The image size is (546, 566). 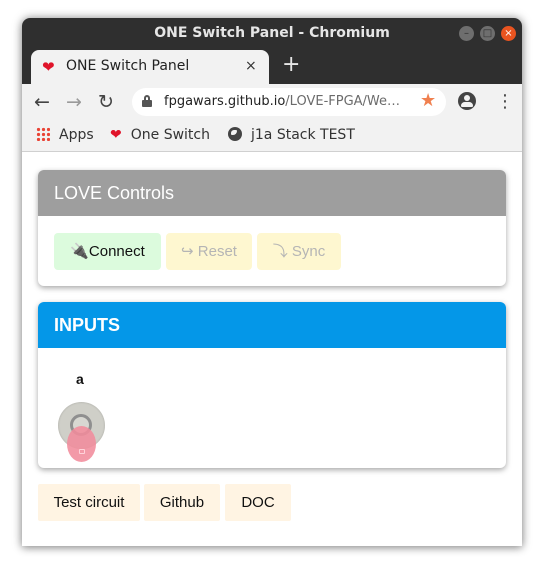 What do you see at coordinates (291, 65) in the screenshot?
I see `new-tab-button: +` at bounding box center [291, 65].